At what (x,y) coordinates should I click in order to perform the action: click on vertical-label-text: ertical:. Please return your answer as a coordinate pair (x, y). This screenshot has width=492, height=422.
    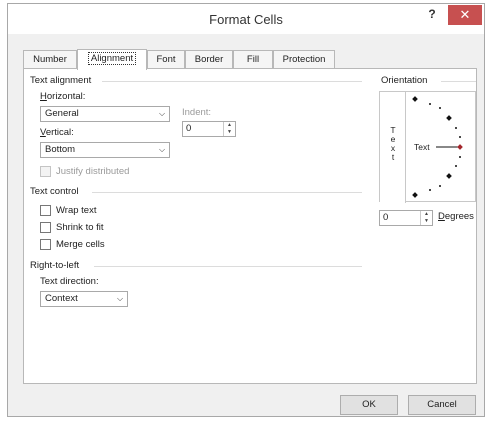
    Looking at the image, I should click on (59, 132).